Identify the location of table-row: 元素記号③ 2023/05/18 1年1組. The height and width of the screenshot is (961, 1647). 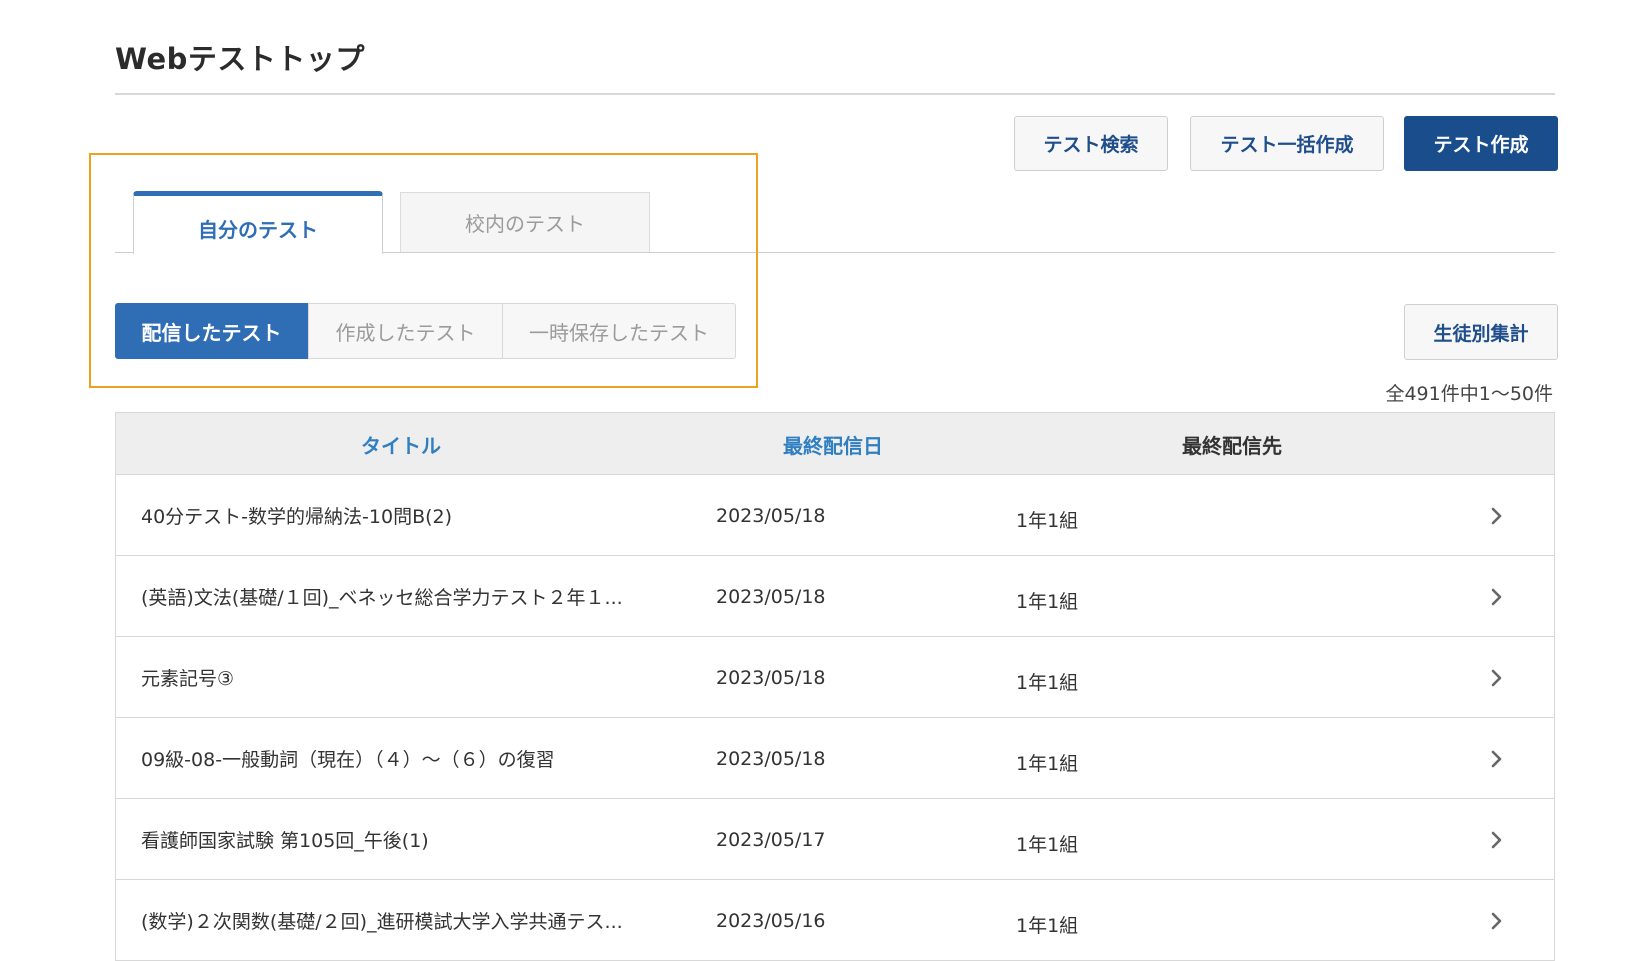
(835, 677).